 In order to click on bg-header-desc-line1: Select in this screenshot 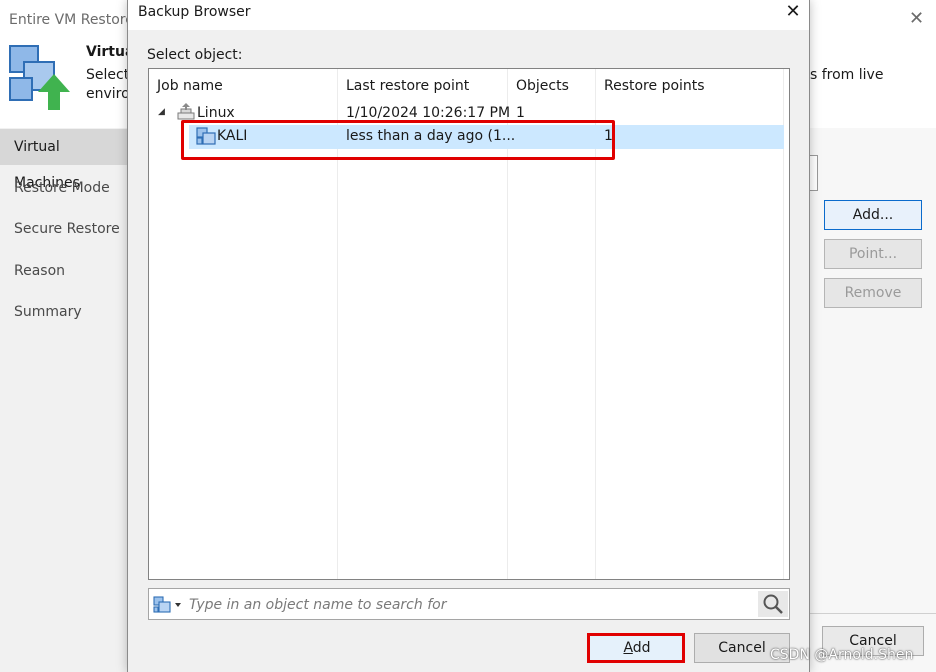, I will do `click(108, 75)`.